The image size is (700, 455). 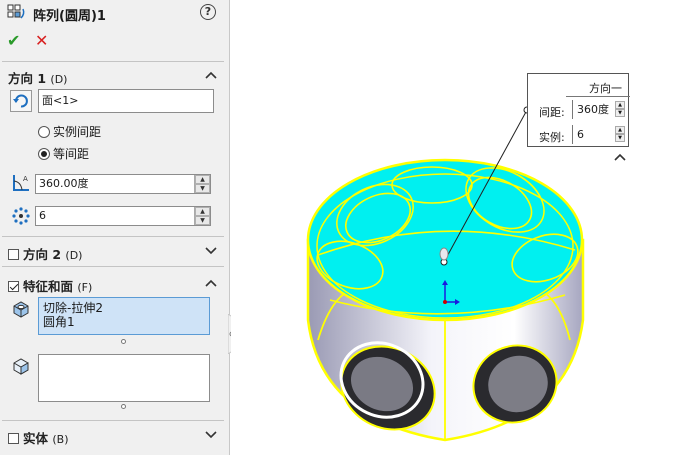 I want to click on callout-count-field: 6 ▲ ▼, so click(x=600, y=134).